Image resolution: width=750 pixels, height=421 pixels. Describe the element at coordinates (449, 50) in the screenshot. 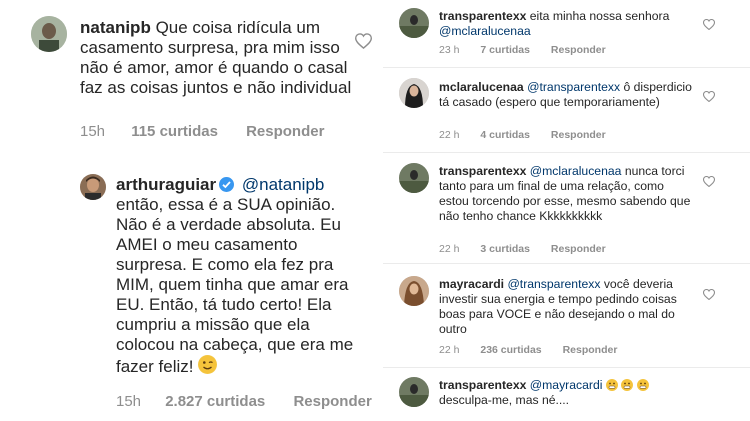

I see `comment-time: 23 h` at that location.